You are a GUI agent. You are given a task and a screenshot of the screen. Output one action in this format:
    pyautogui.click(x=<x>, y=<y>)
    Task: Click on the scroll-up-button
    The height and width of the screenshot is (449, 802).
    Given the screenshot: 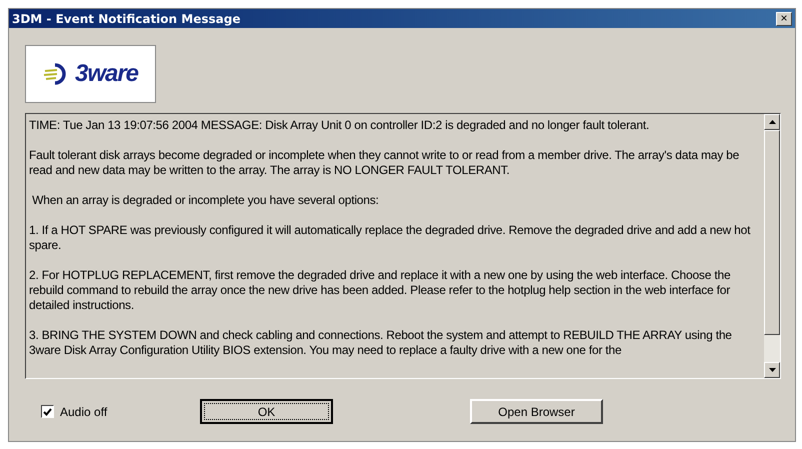 What is the action you would take?
    pyautogui.click(x=772, y=122)
    